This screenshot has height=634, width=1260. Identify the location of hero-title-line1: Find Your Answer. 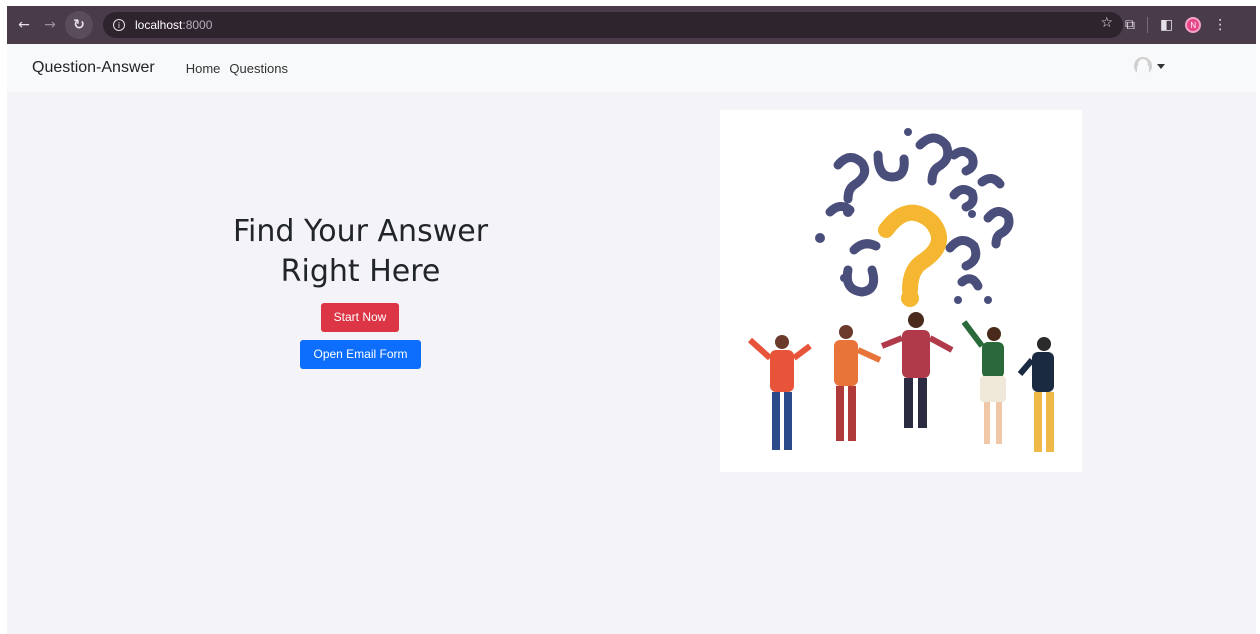
(360, 231).